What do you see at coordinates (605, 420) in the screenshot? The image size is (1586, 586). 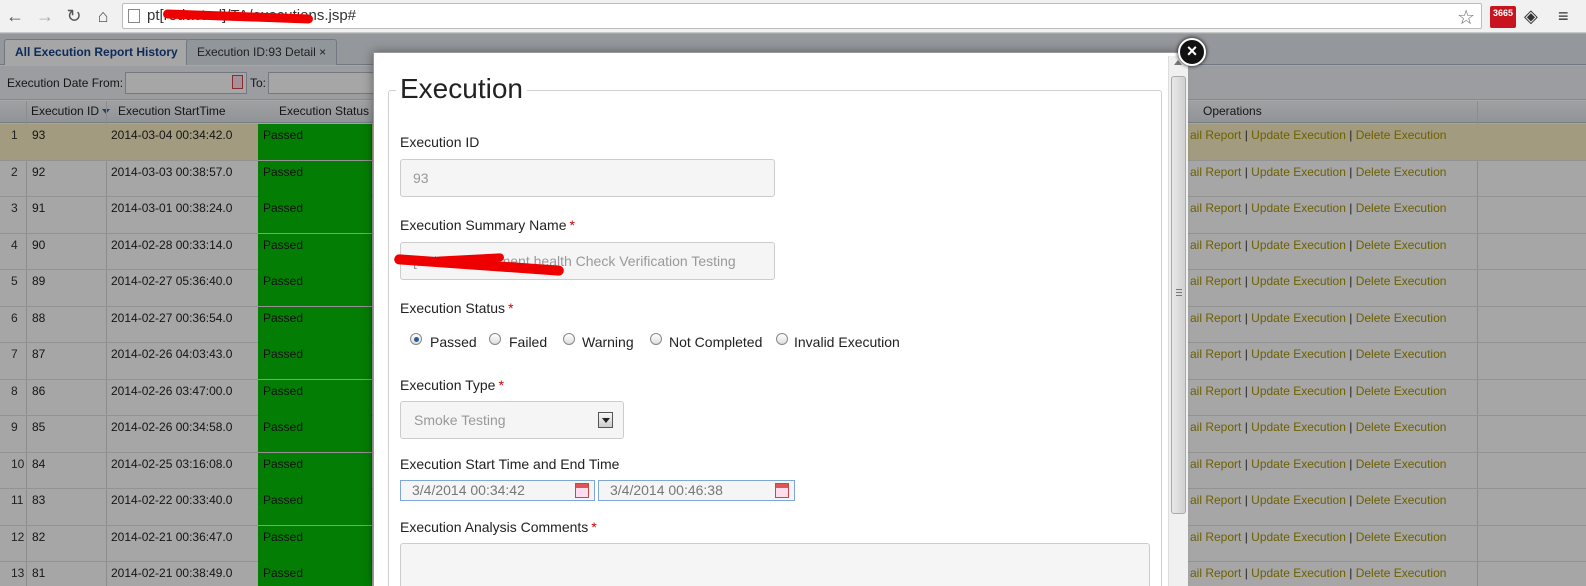 I see `chevron-down-icon` at bounding box center [605, 420].